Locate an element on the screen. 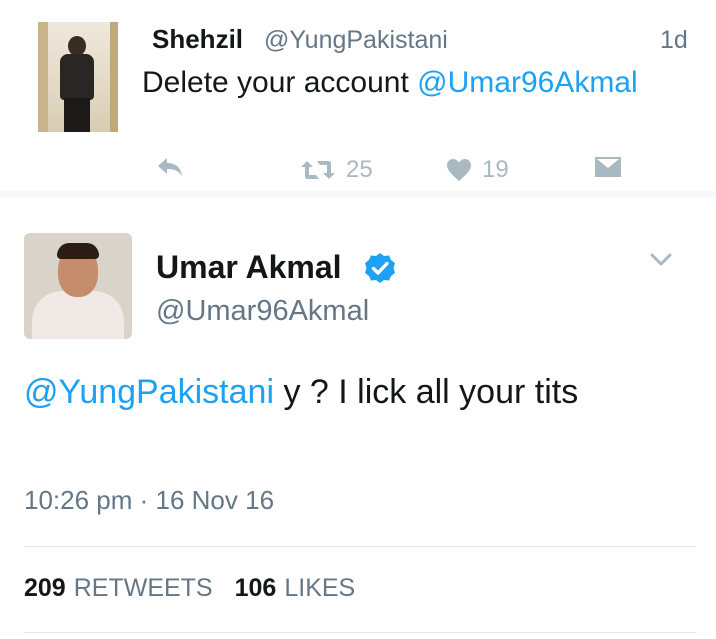 The image size is (716, 639). mention-link: @YungPakistani is located at coordinates (149, 392).